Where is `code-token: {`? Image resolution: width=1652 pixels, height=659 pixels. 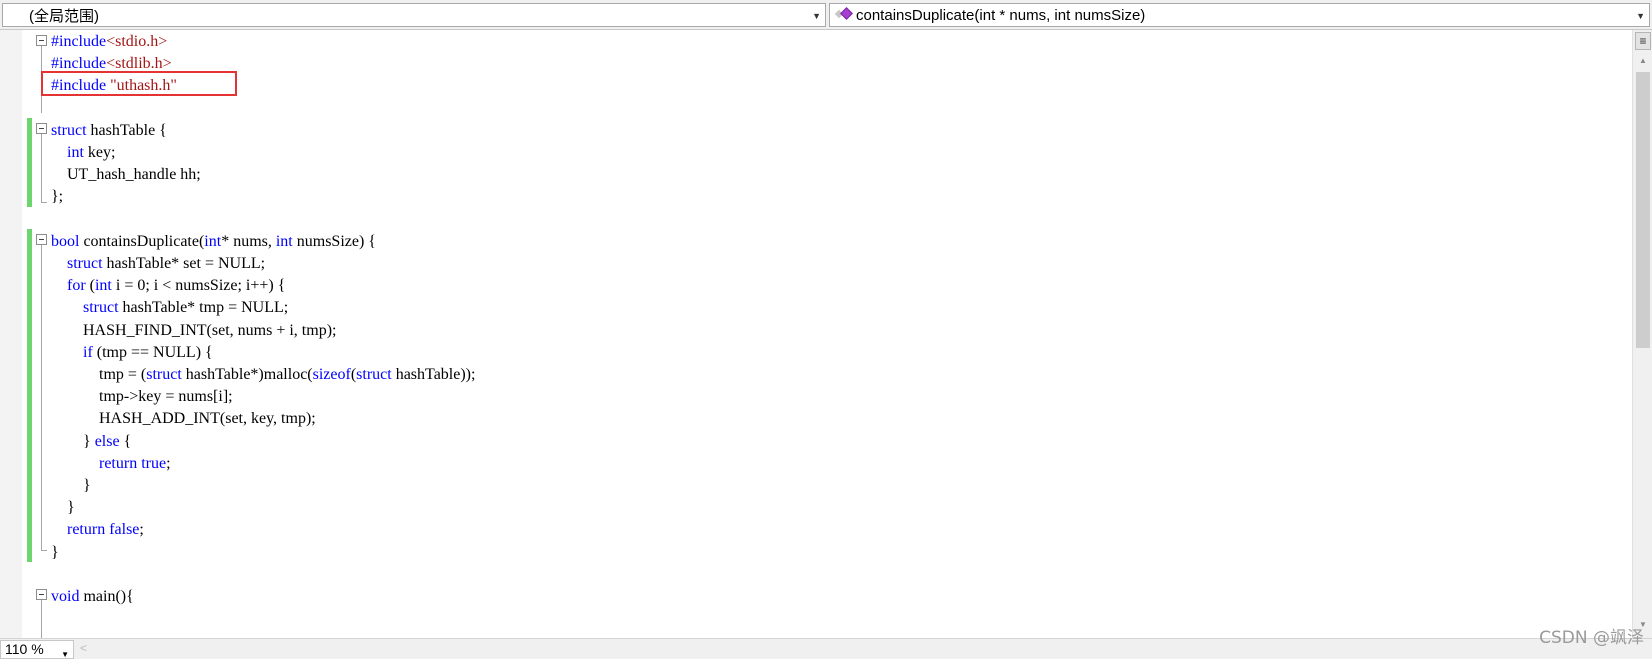 code-token: { is located at coordinates (125, 441).